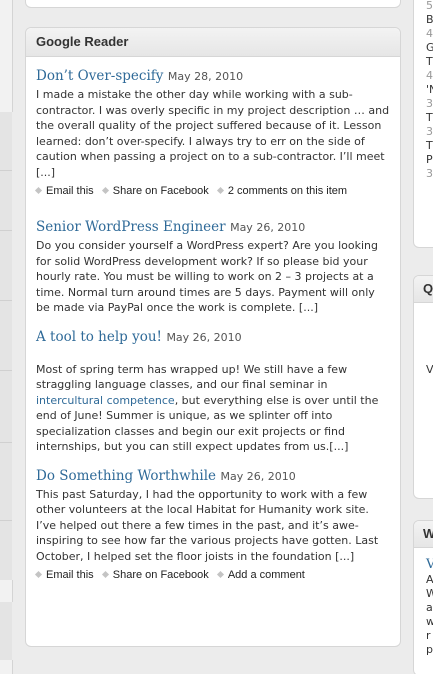  What do you see at coordinates (126, 476) in the screenshot?
I see `item-title-link: Do Something Worthwhile` at bounding box center [126, 476].